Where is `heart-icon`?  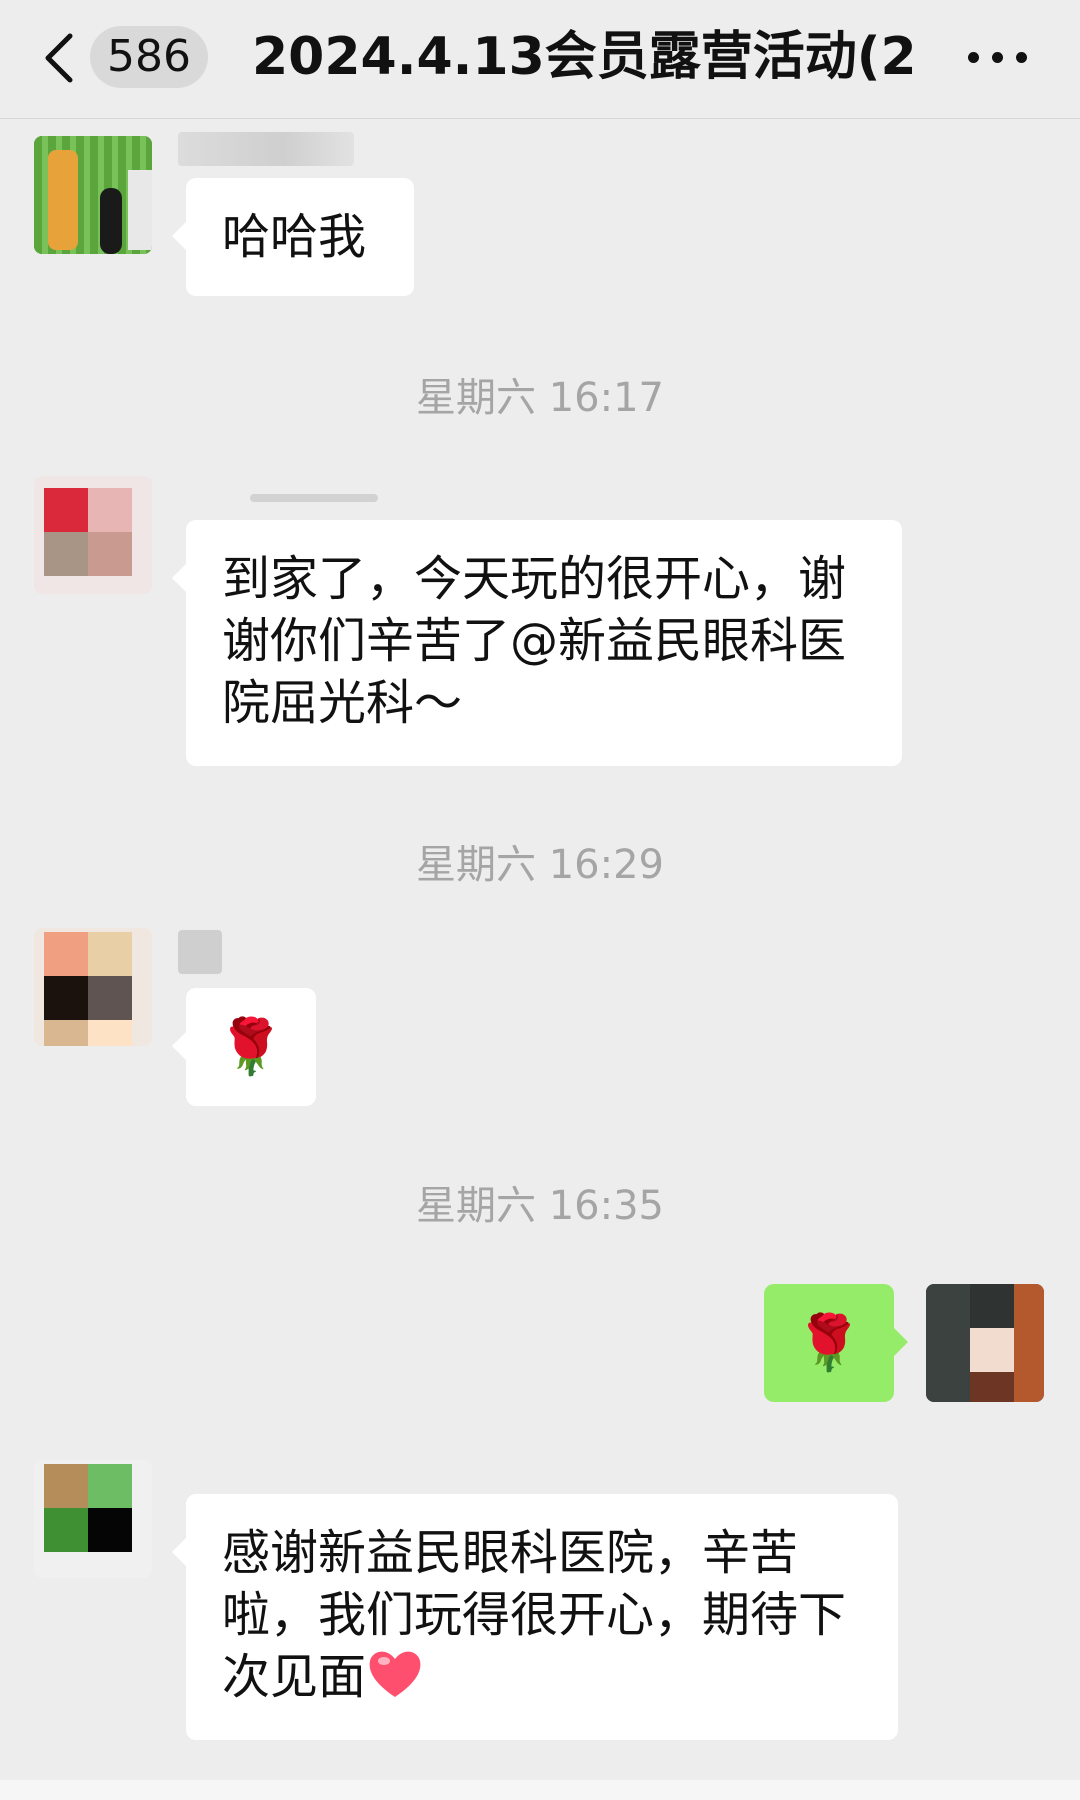
heart-icon is located at coordinates (395, 1674).